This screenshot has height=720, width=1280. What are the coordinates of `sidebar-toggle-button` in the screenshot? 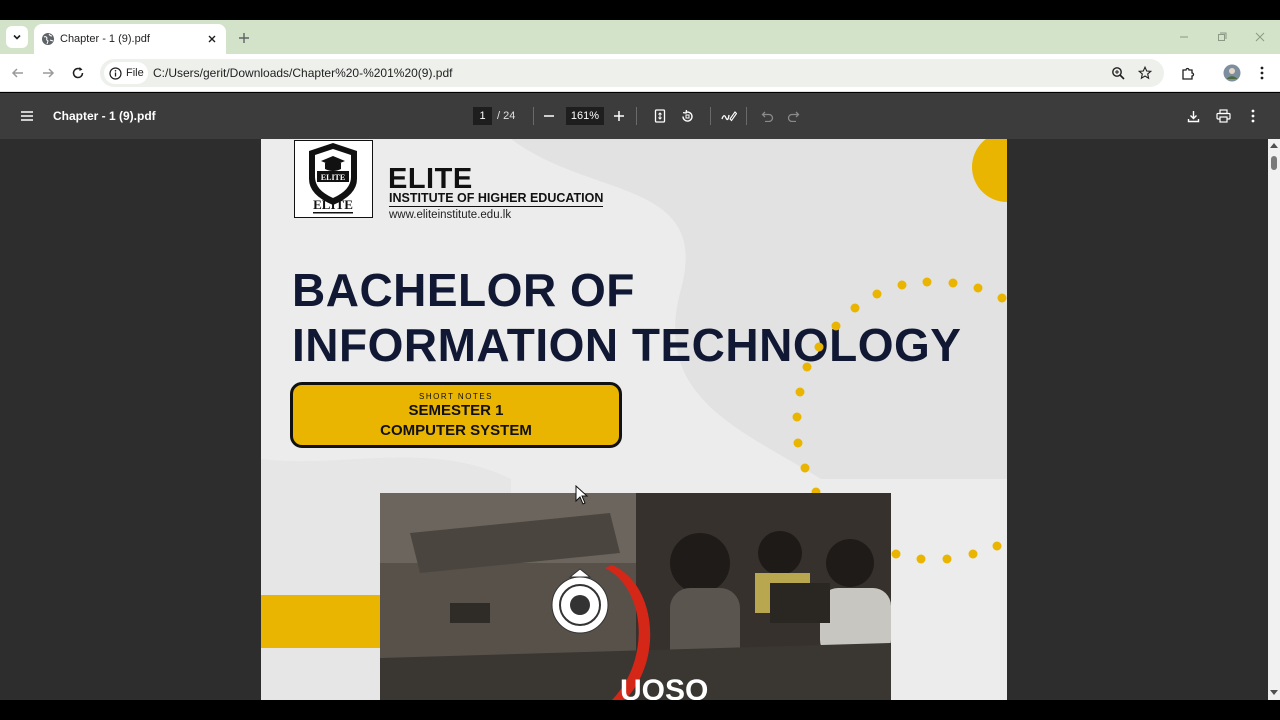 It's located at (27, 116).